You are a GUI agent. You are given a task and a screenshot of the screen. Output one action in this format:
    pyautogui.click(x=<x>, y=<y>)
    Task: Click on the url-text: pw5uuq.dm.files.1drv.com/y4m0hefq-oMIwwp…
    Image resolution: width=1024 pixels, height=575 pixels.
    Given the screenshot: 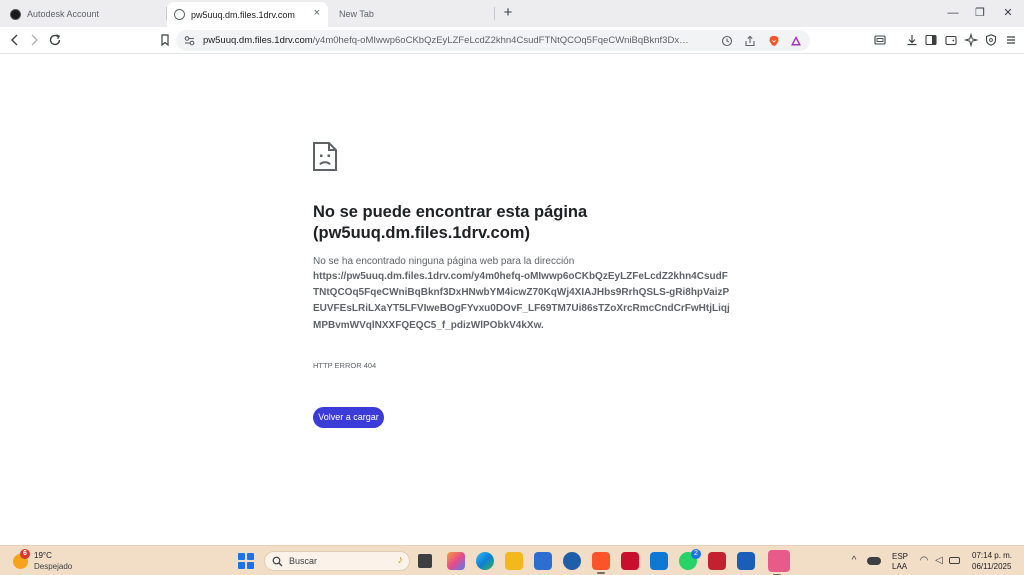 What is the action you would take?
    pyautogui.click(x=448, y=40)
    